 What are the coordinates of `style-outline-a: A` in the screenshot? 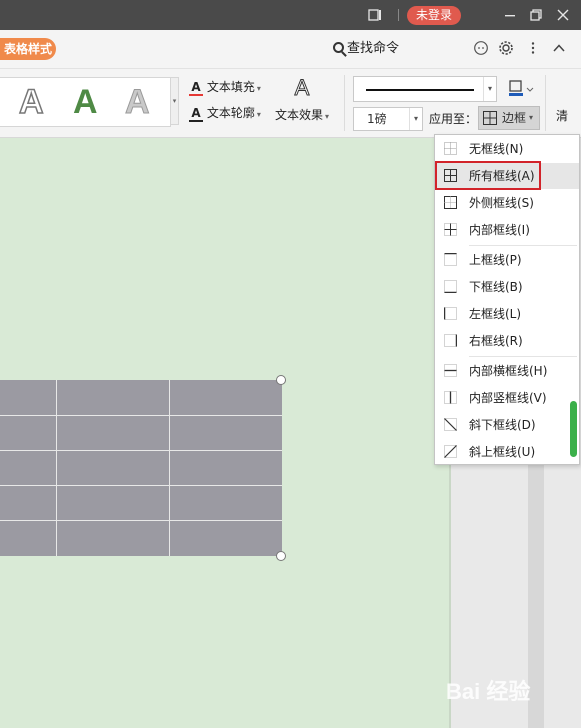 It's located at (31, 102).